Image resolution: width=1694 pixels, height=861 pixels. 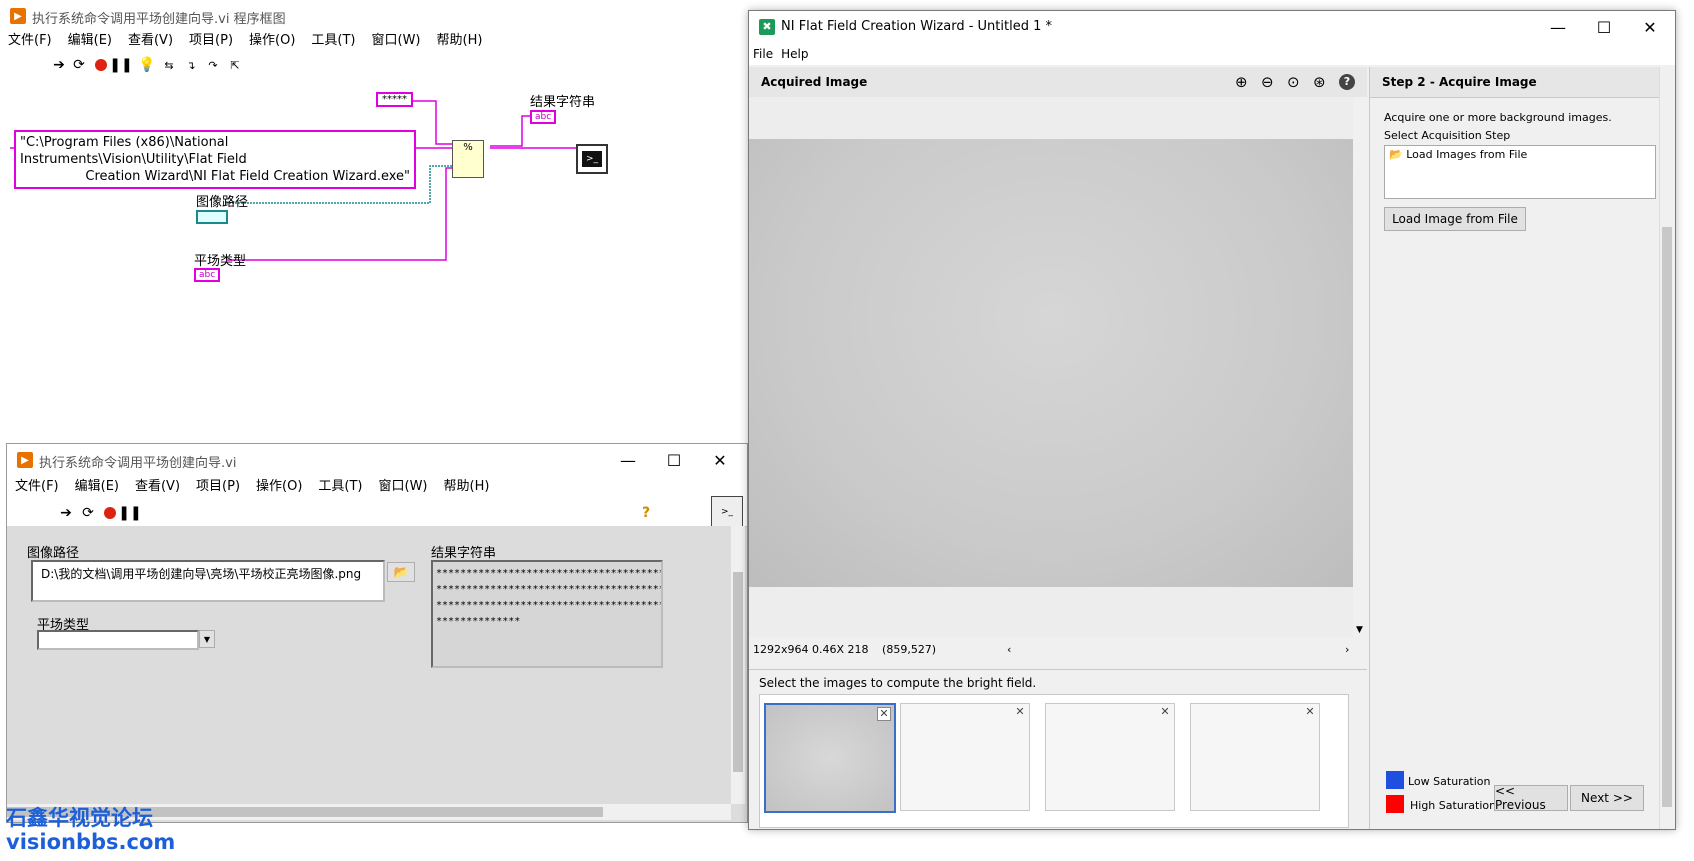 What do you see at coordinates (830, 758) in the screenshot?
I see `thumbnail-1: ✕` at bounding box center [830, 758].